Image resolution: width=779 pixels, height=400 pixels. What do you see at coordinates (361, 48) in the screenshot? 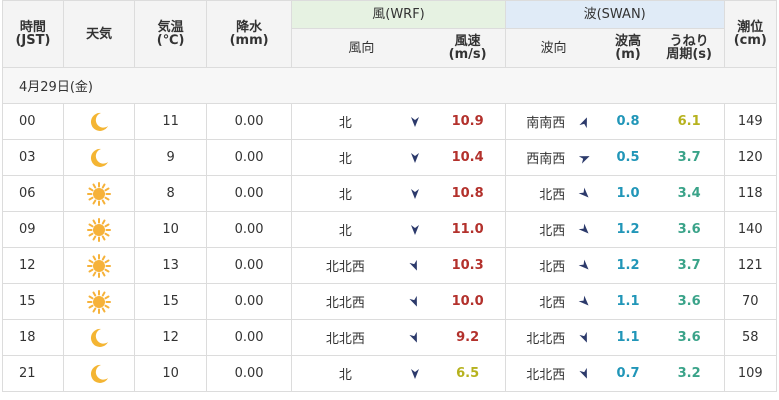
I see `header-wind-dir: 風向` at bounding box center [361, 48].